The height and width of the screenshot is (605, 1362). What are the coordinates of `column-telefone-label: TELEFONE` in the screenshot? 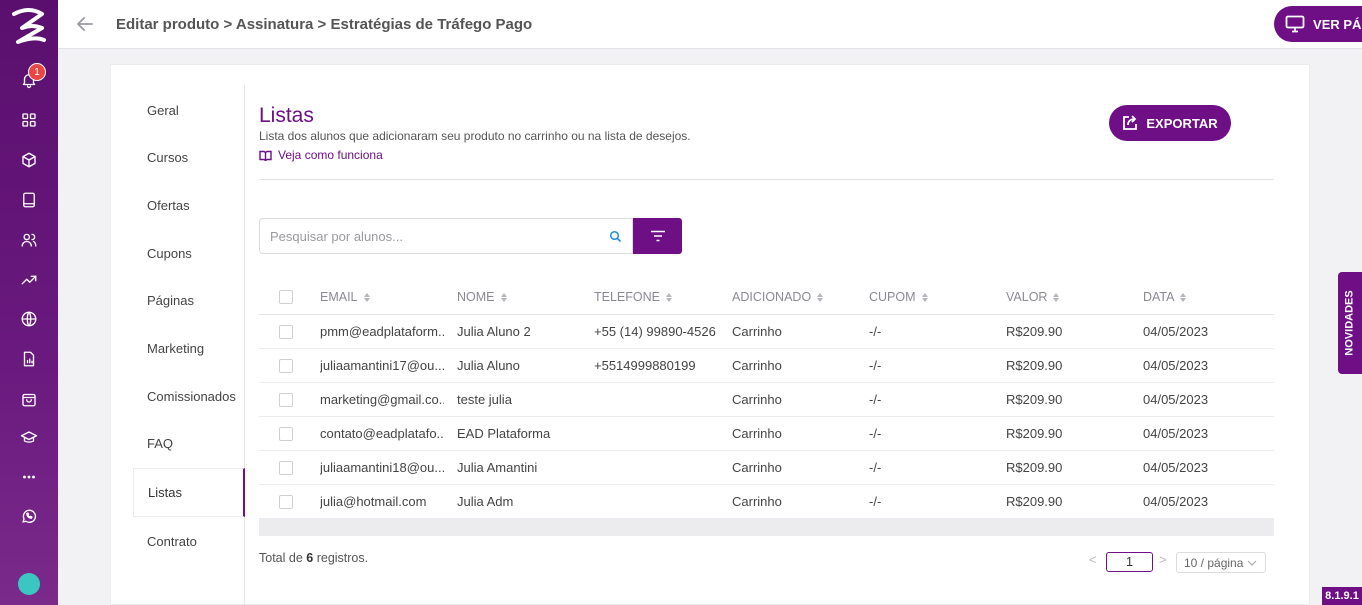 It's located at (627, 297).